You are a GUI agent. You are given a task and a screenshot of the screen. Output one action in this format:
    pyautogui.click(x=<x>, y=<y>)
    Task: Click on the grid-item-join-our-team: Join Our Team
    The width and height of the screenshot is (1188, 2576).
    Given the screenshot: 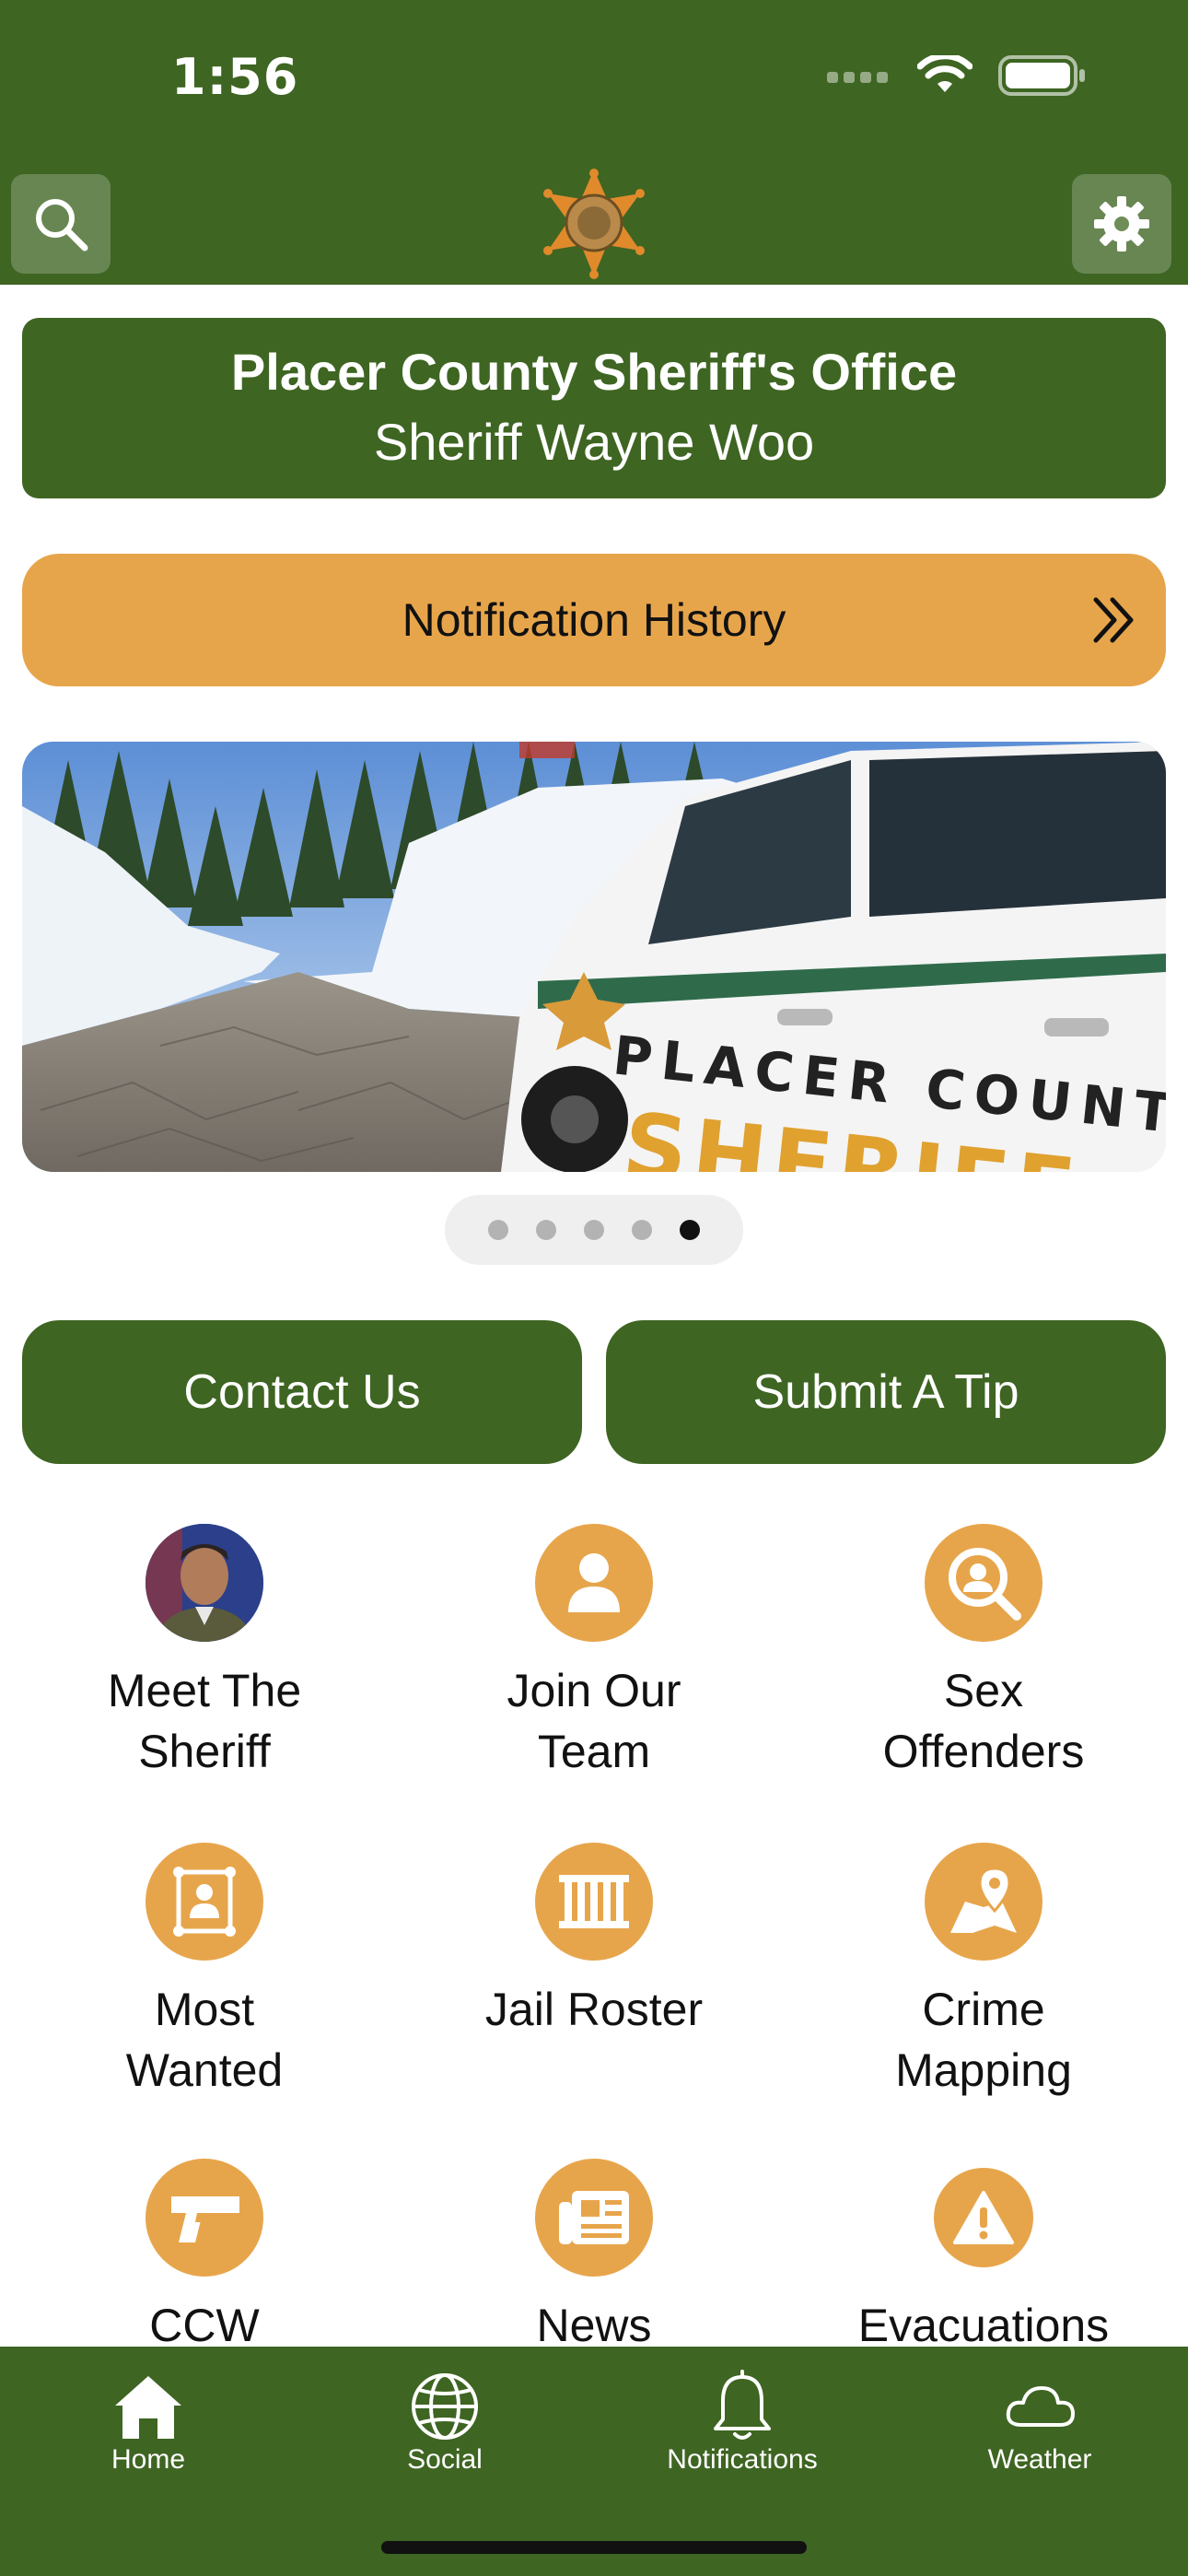 What is the action you would take?
    pyautogui.click(x=594, y=1653)
    